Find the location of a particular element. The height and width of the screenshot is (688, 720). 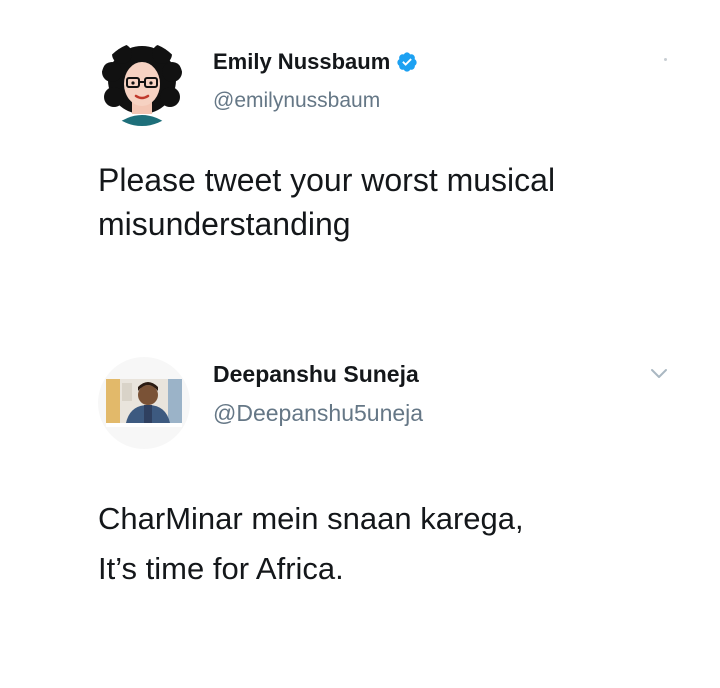

avatar-photo-icon is located at coordinates (144, 403).